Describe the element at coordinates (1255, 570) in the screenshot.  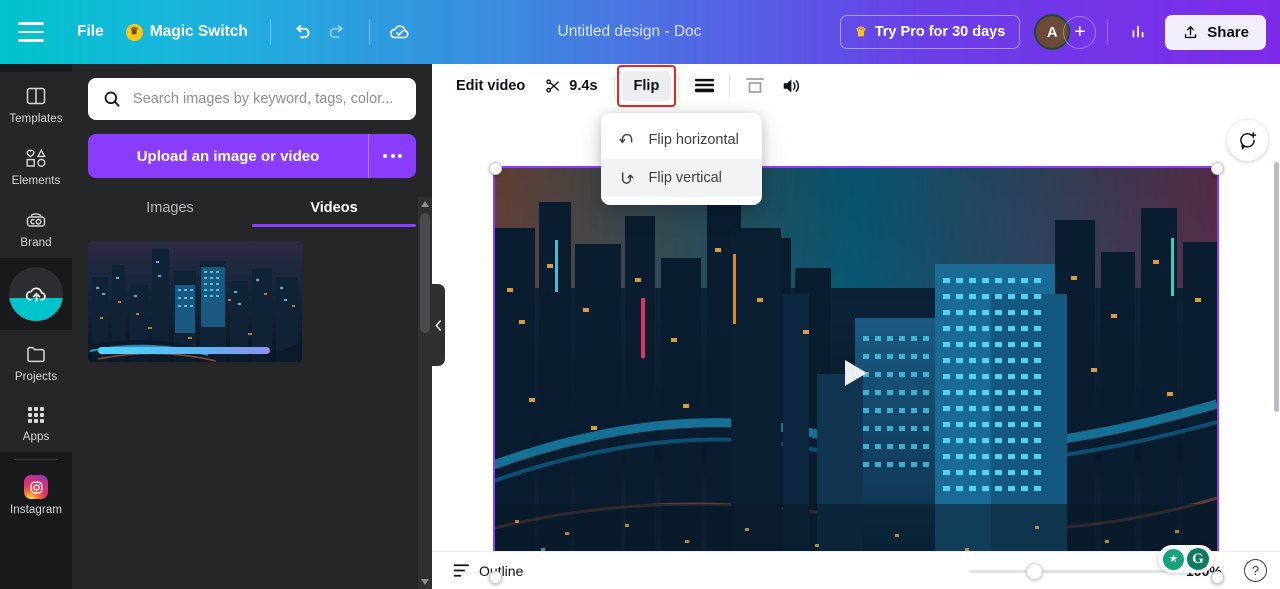
I see `question-mark-icon: ?` at that location.